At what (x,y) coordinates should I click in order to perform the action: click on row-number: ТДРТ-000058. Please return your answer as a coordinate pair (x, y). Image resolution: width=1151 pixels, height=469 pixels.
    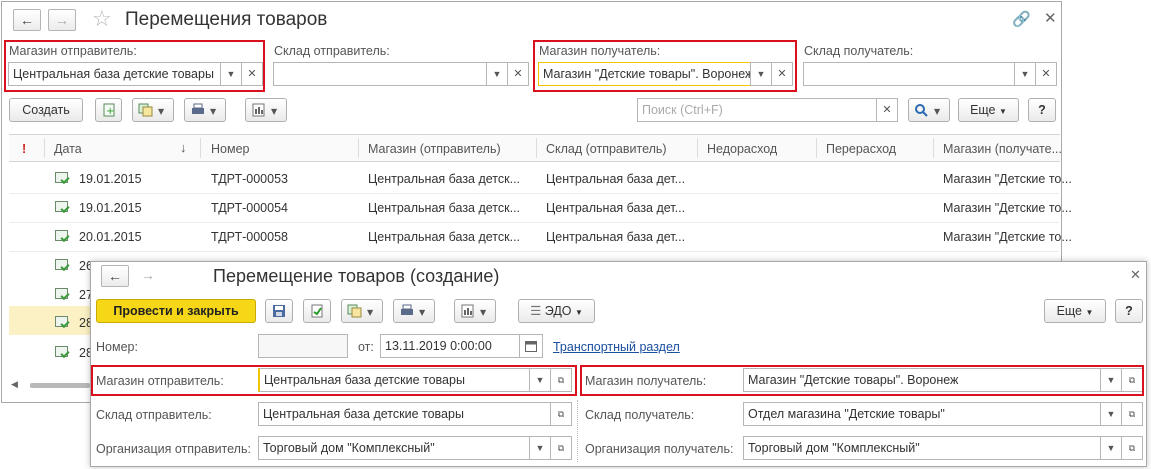
    Looking at the image, I should click on (249, 237).